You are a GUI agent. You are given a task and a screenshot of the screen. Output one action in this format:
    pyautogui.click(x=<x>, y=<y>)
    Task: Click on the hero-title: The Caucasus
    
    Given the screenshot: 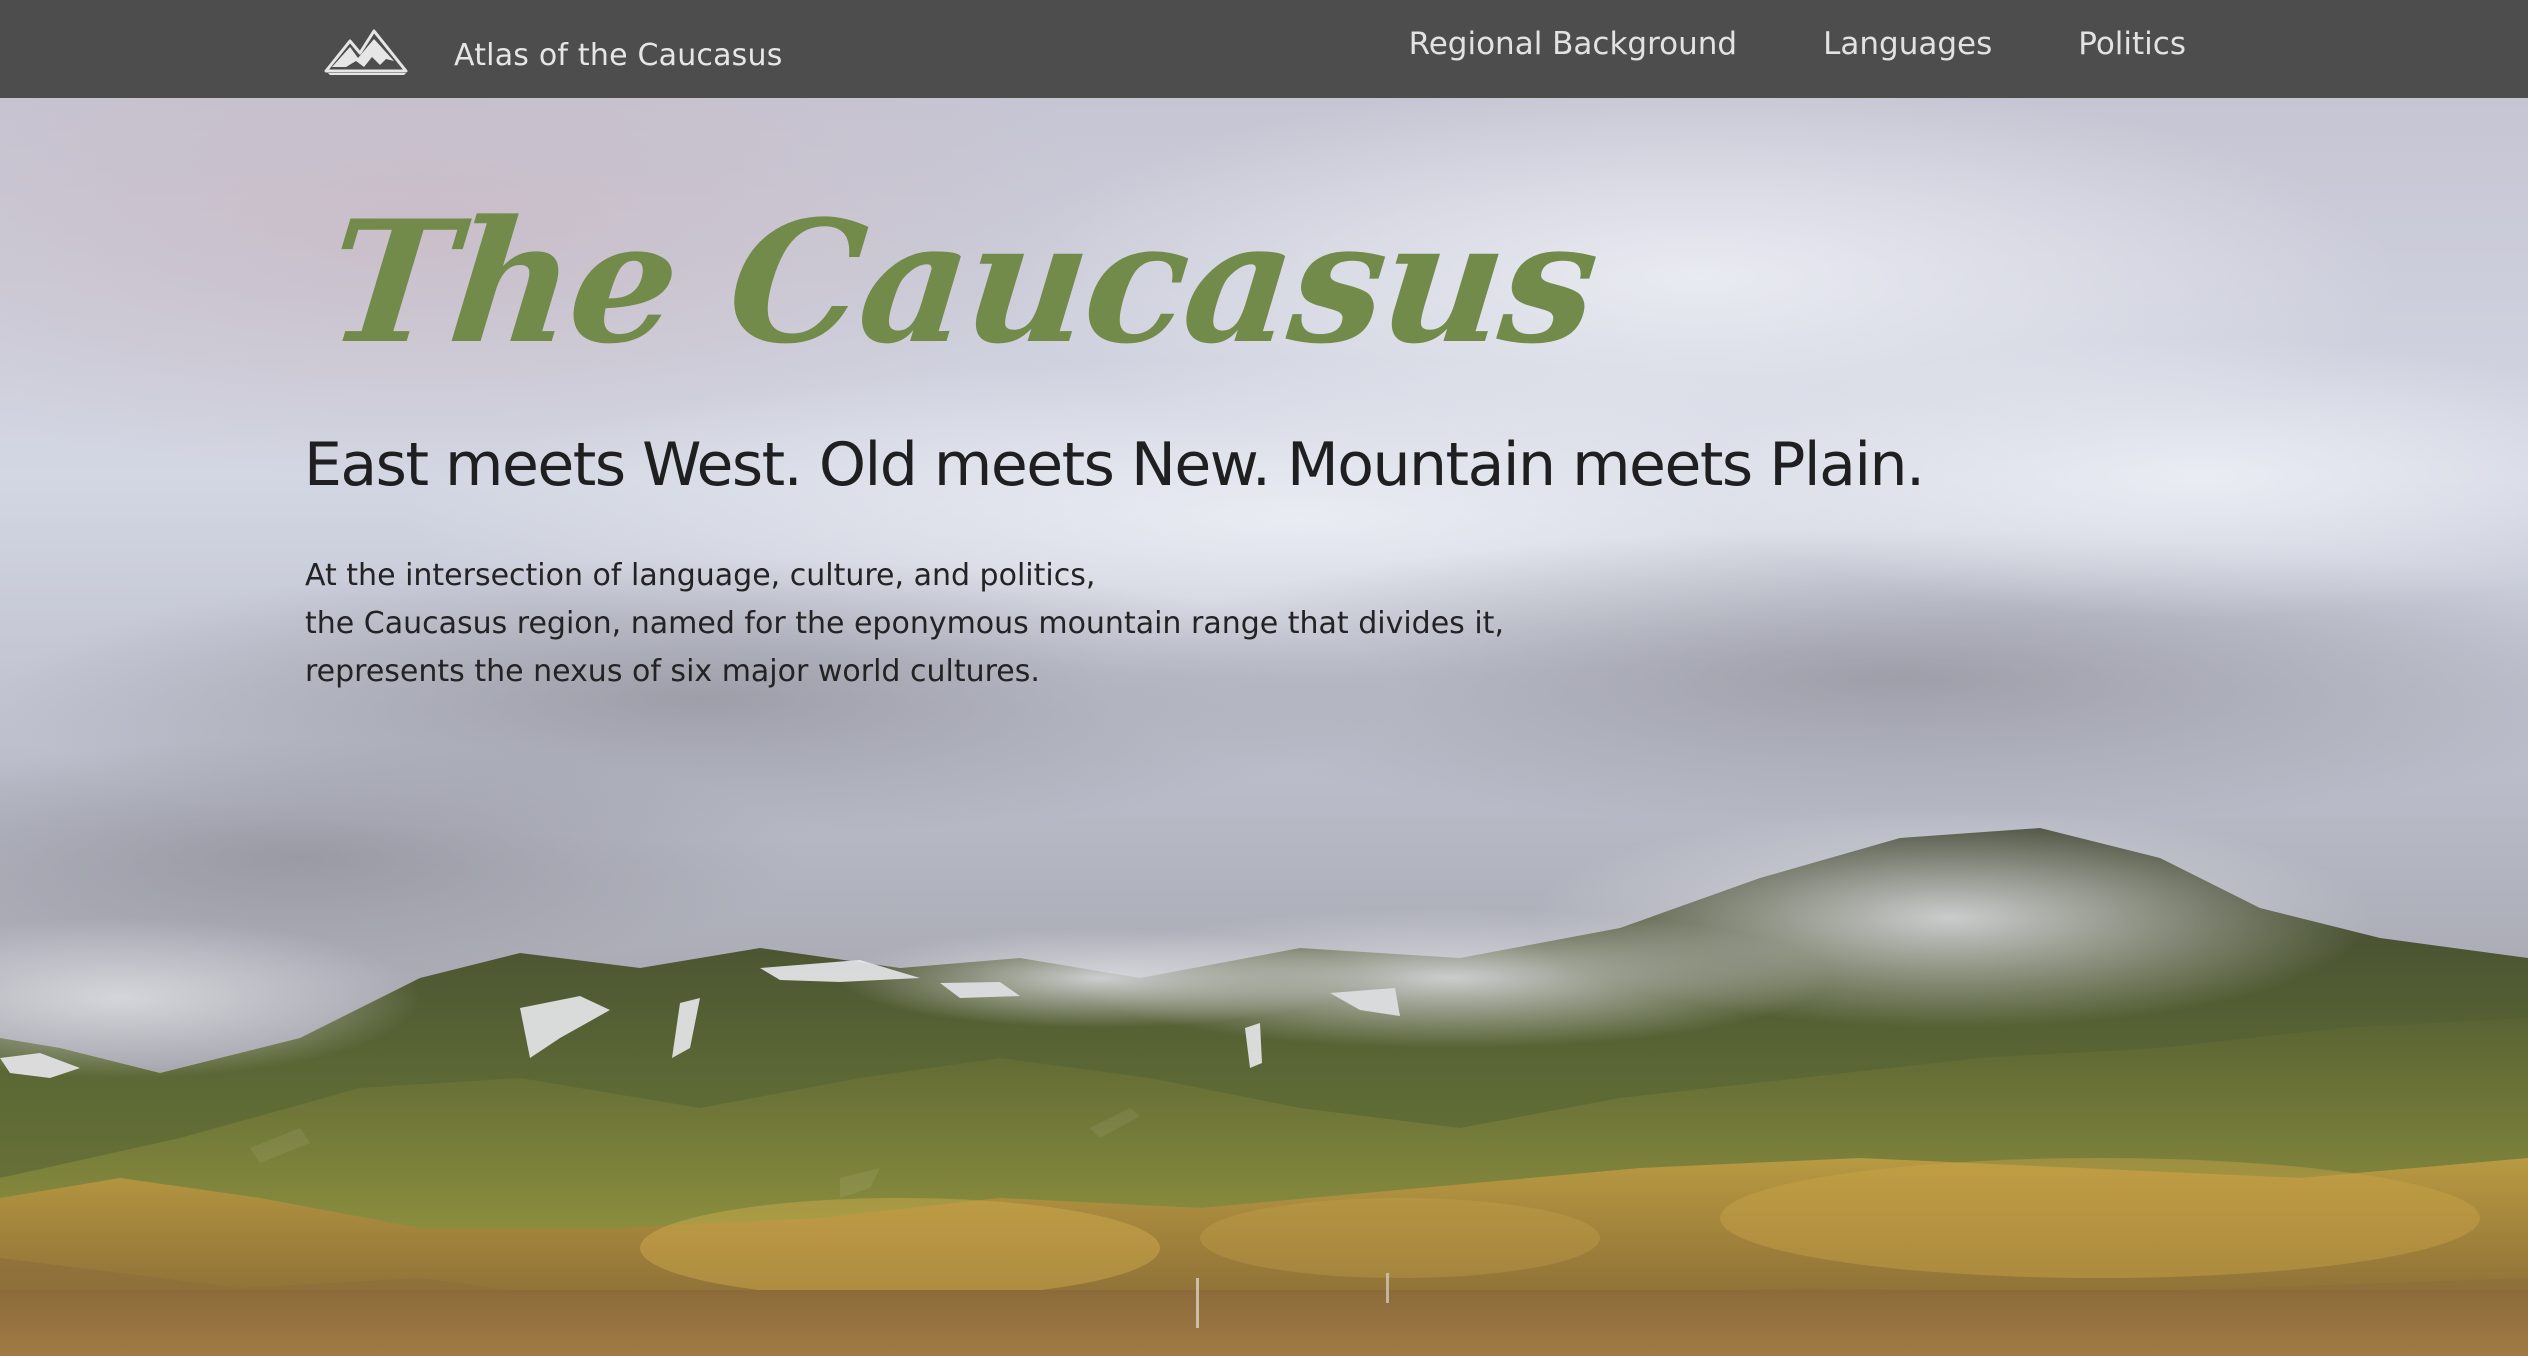 What is the action you would take?
    pyautogui.click(x=962, y=282)
    